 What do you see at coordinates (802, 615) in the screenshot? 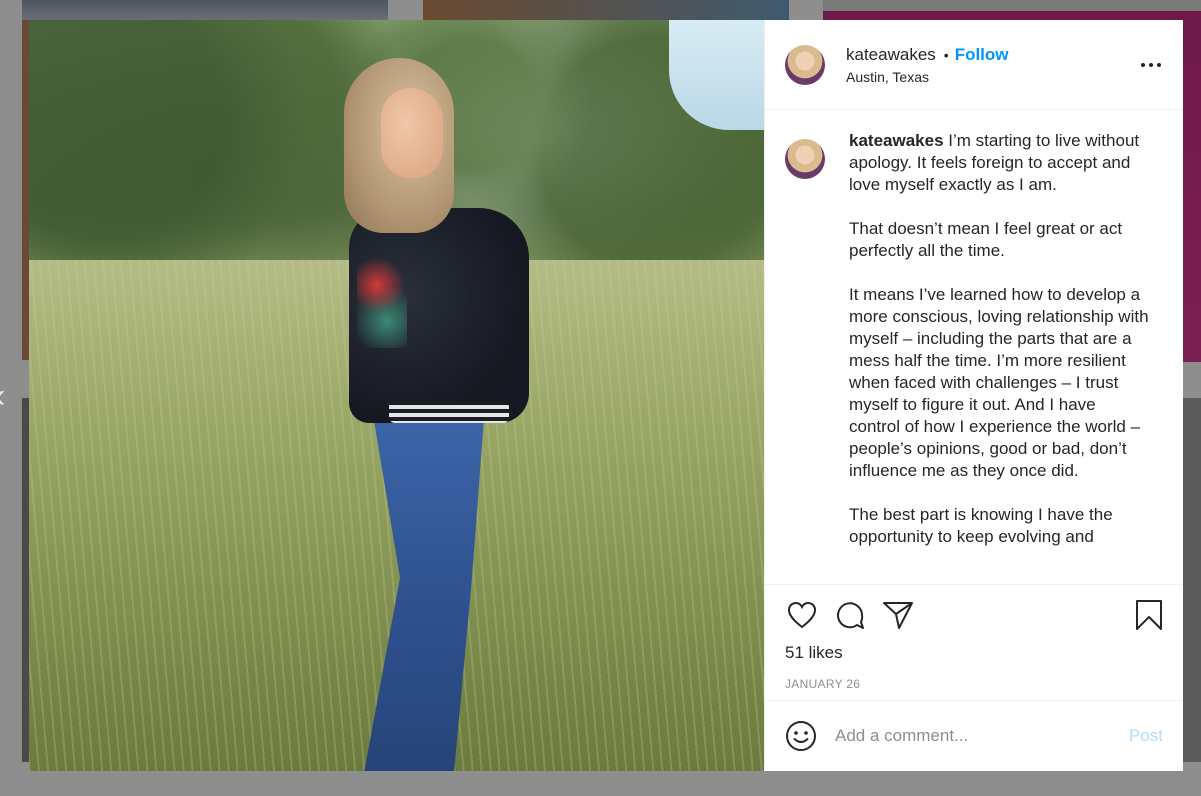
I see `heart-icon` at bounding box center [802, 615].